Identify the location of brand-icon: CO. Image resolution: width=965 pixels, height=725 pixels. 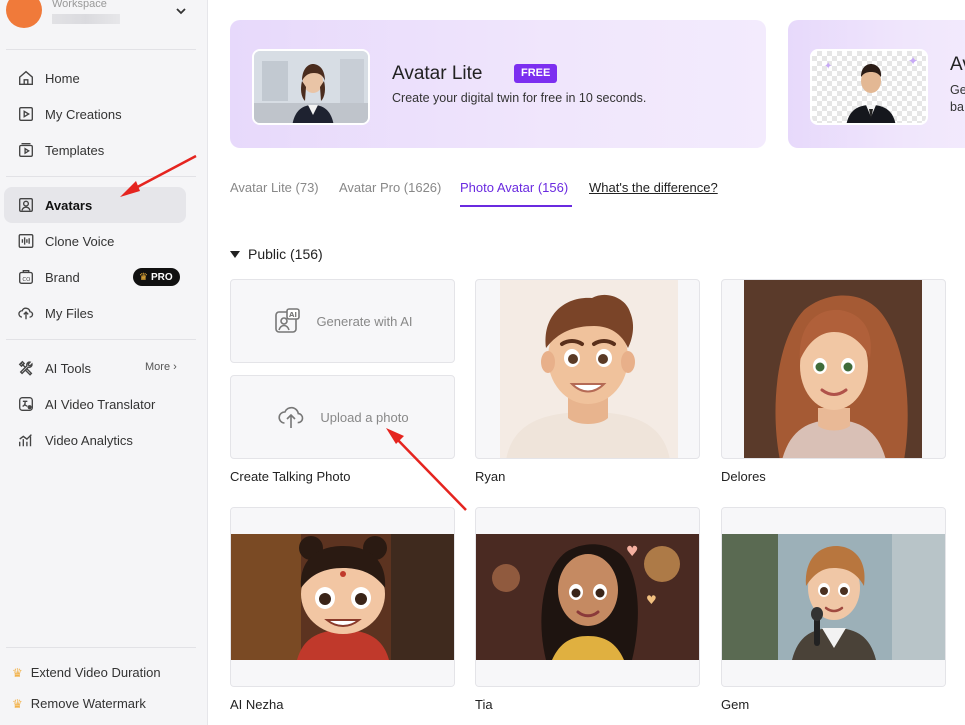
(26, 277).